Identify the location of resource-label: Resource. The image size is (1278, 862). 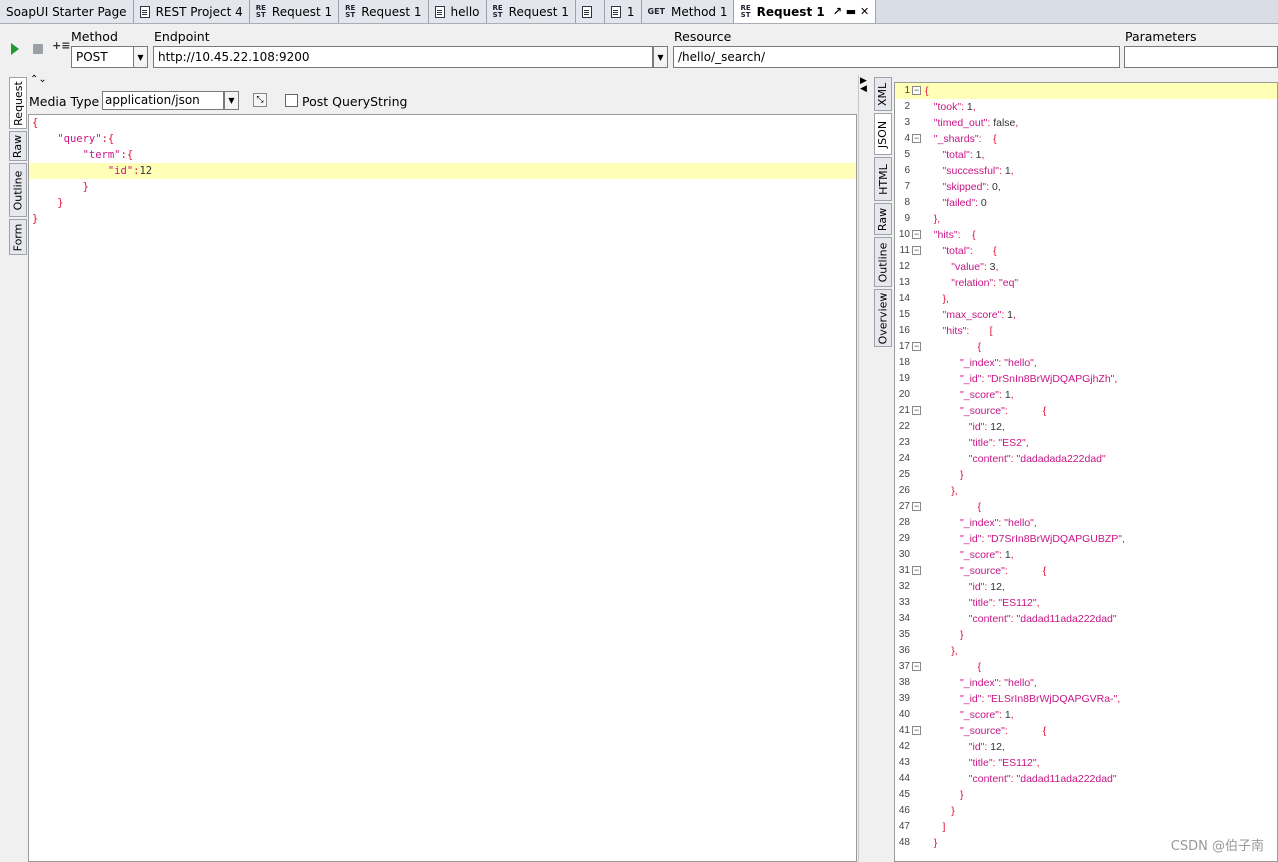
(703, 36).